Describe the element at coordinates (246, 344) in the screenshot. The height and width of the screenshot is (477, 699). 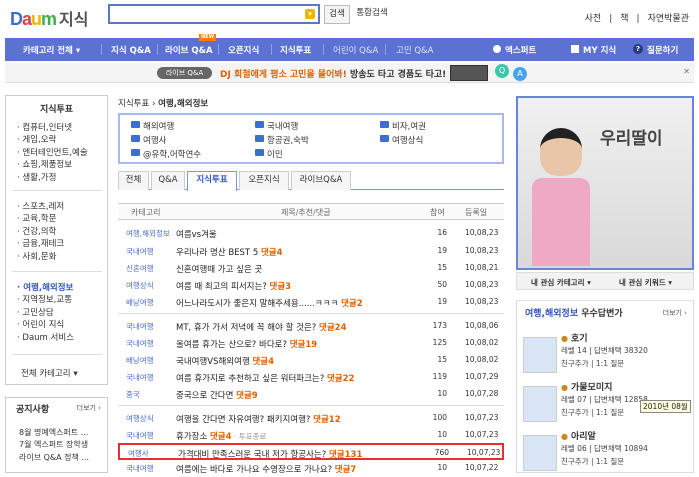
I see `row-title: 올여름 휴가는 산으로? 바다로? 댓글19` at that location.